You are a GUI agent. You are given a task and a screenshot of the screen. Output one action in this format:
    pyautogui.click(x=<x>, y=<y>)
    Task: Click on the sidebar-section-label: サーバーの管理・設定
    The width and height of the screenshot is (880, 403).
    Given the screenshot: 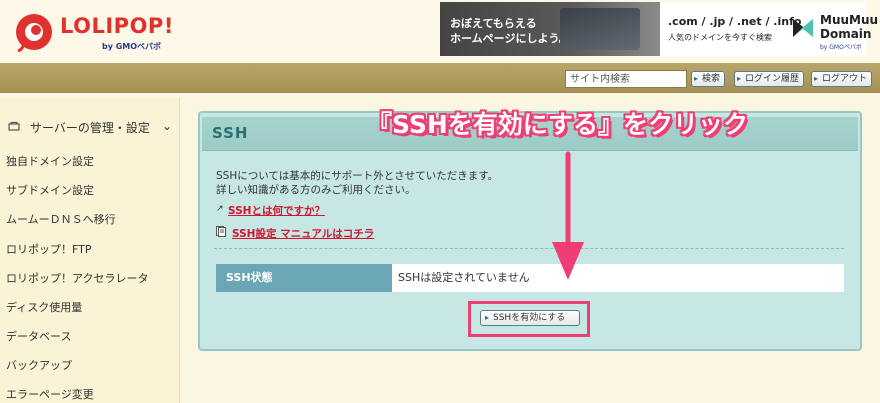 What is the action you would take?
    pyautogui.click(x=90, y=128)
    